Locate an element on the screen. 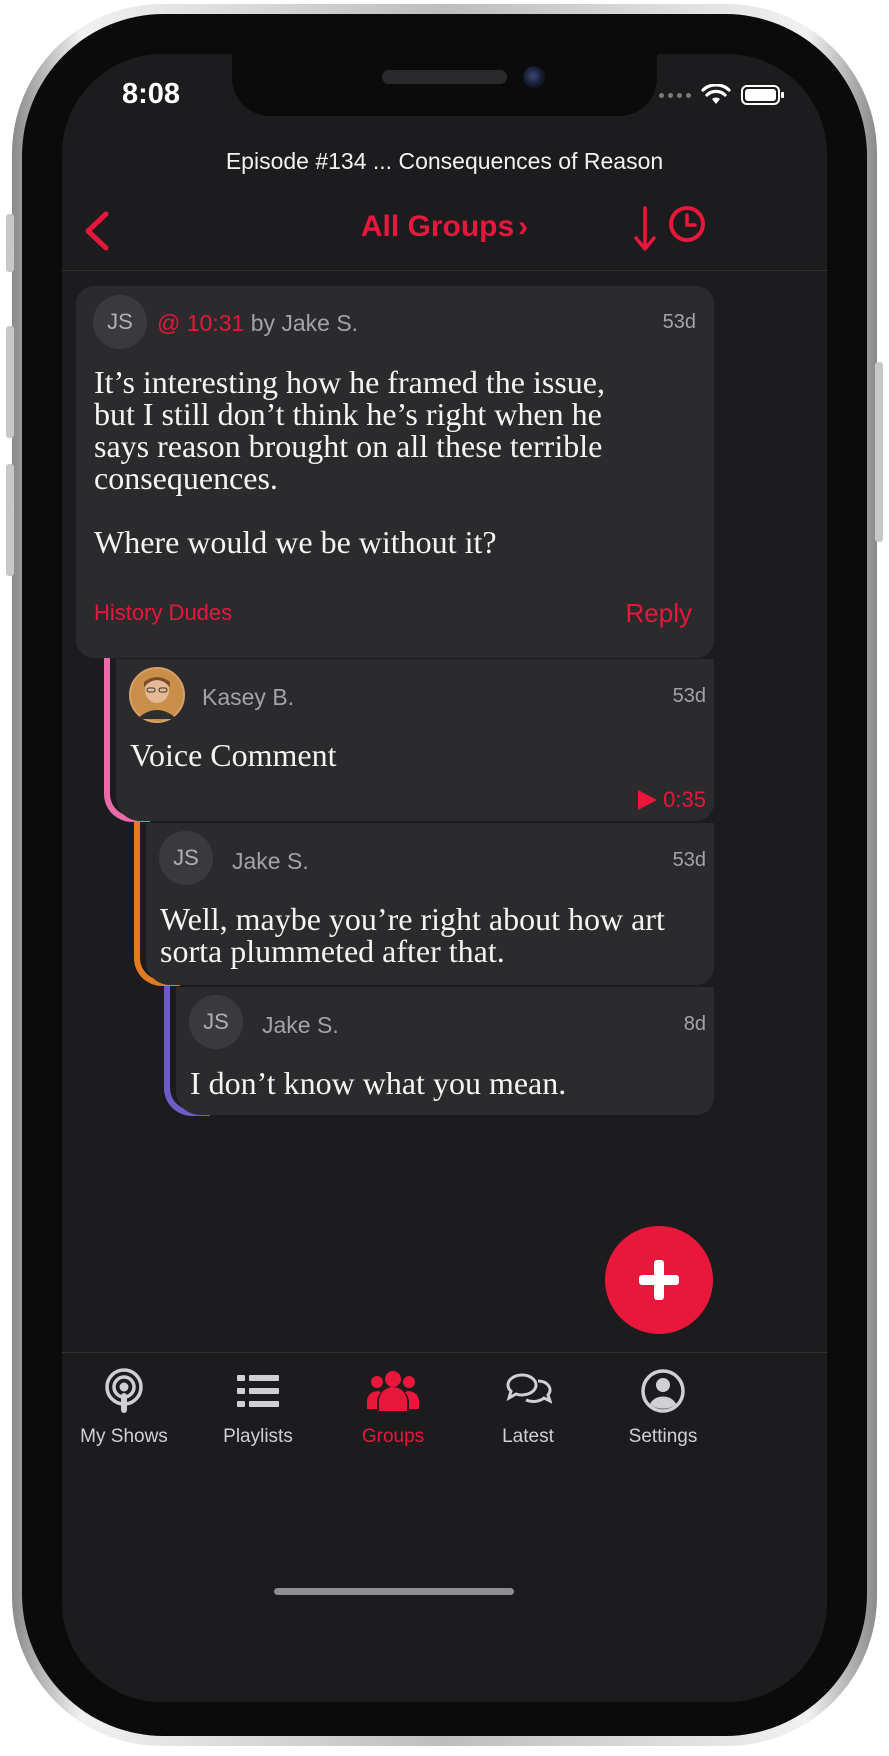 The image size is (889, 1756). battery-icon is located at coordinates (762, 95).